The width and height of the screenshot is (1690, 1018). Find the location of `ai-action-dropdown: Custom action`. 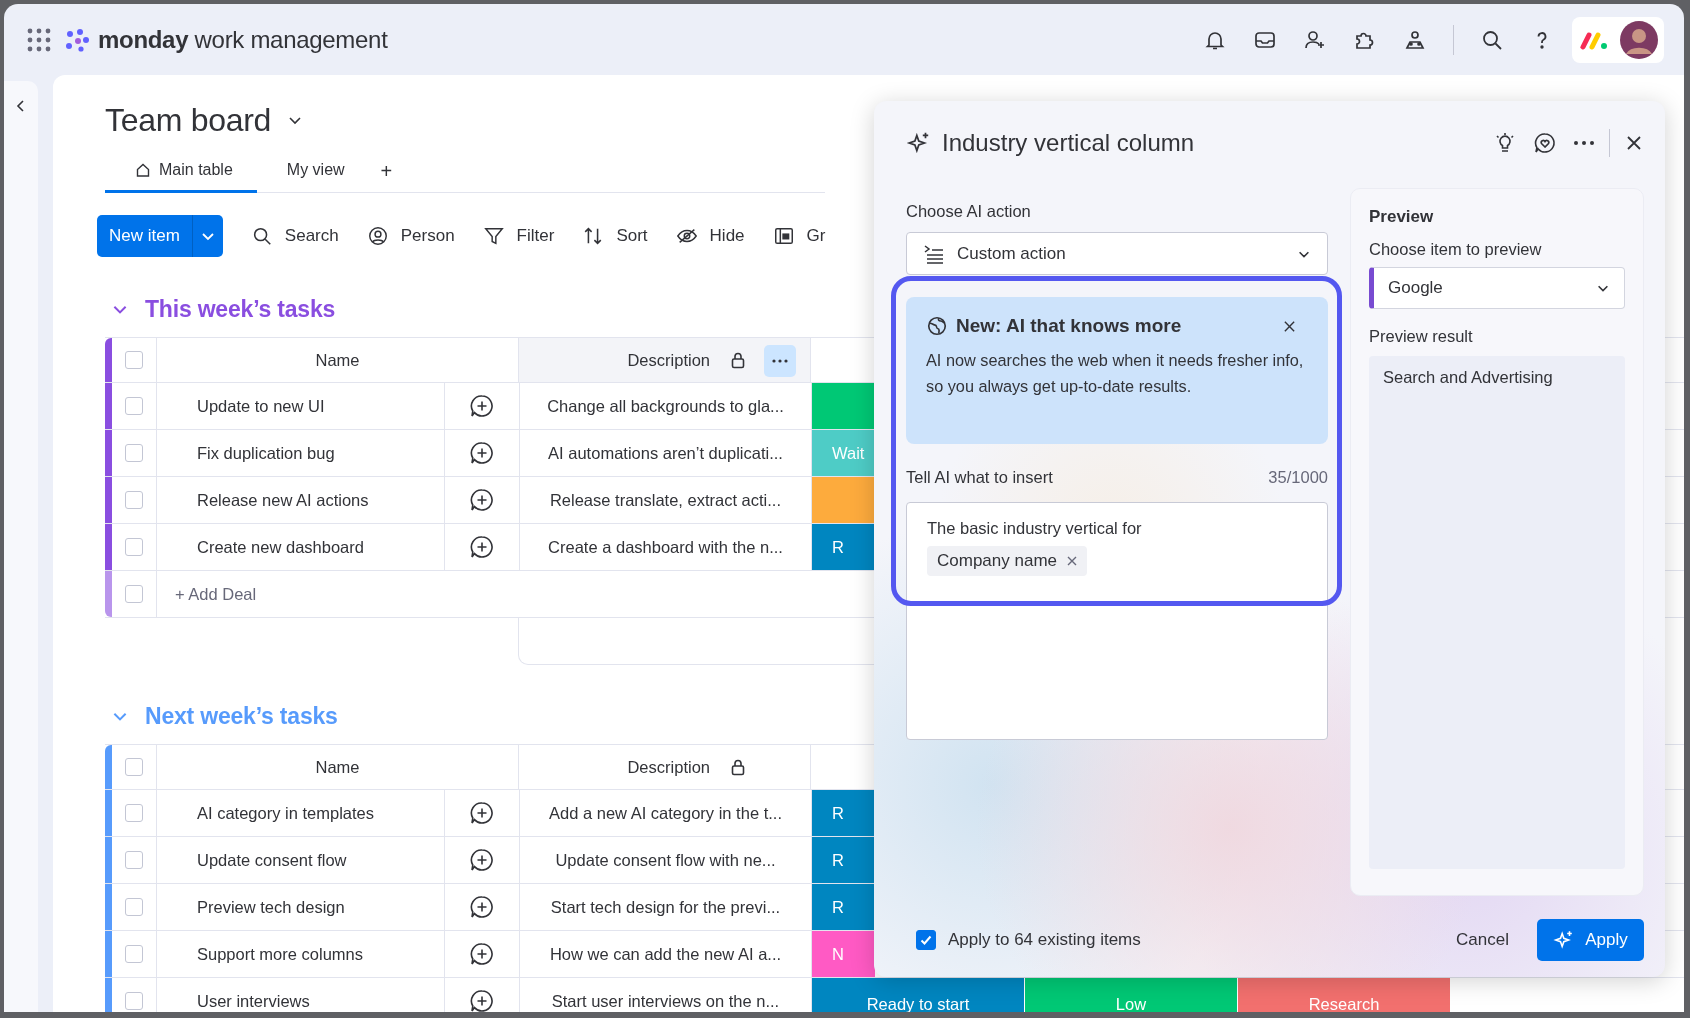

ai-action-dropdown: Custom action is located at coordinates (1117, 253).